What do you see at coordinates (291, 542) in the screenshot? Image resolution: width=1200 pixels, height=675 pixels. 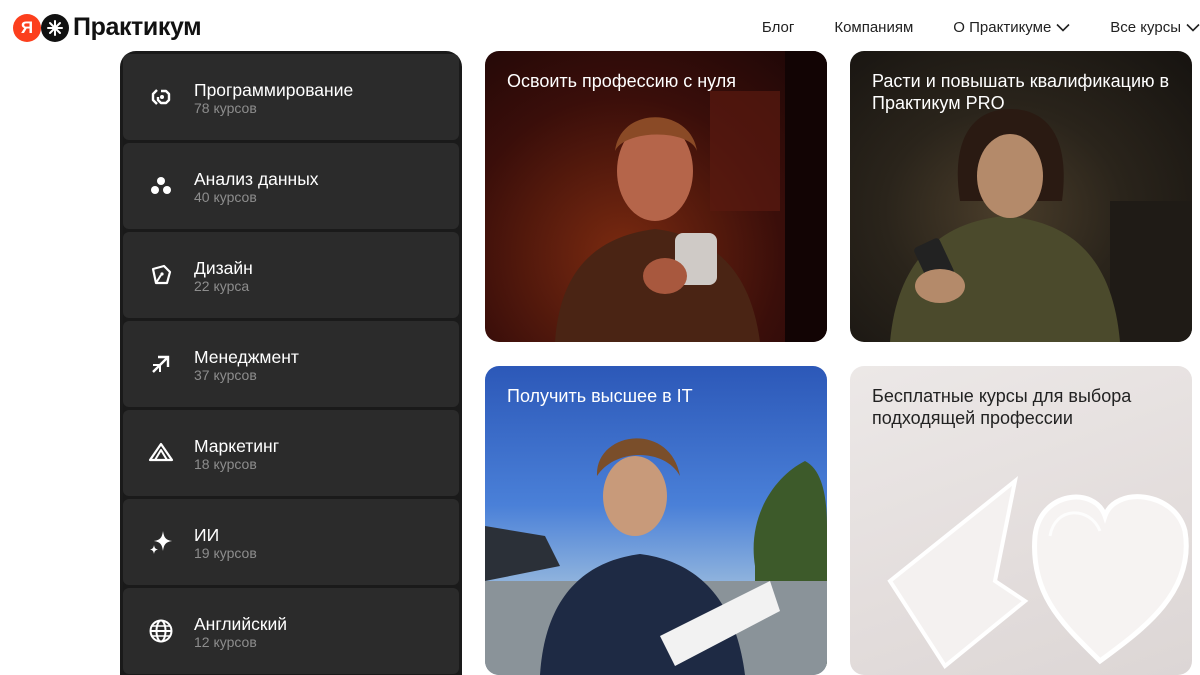 I see `category-ai: ИИ 19 курсов` at bounding box center [291, 542].